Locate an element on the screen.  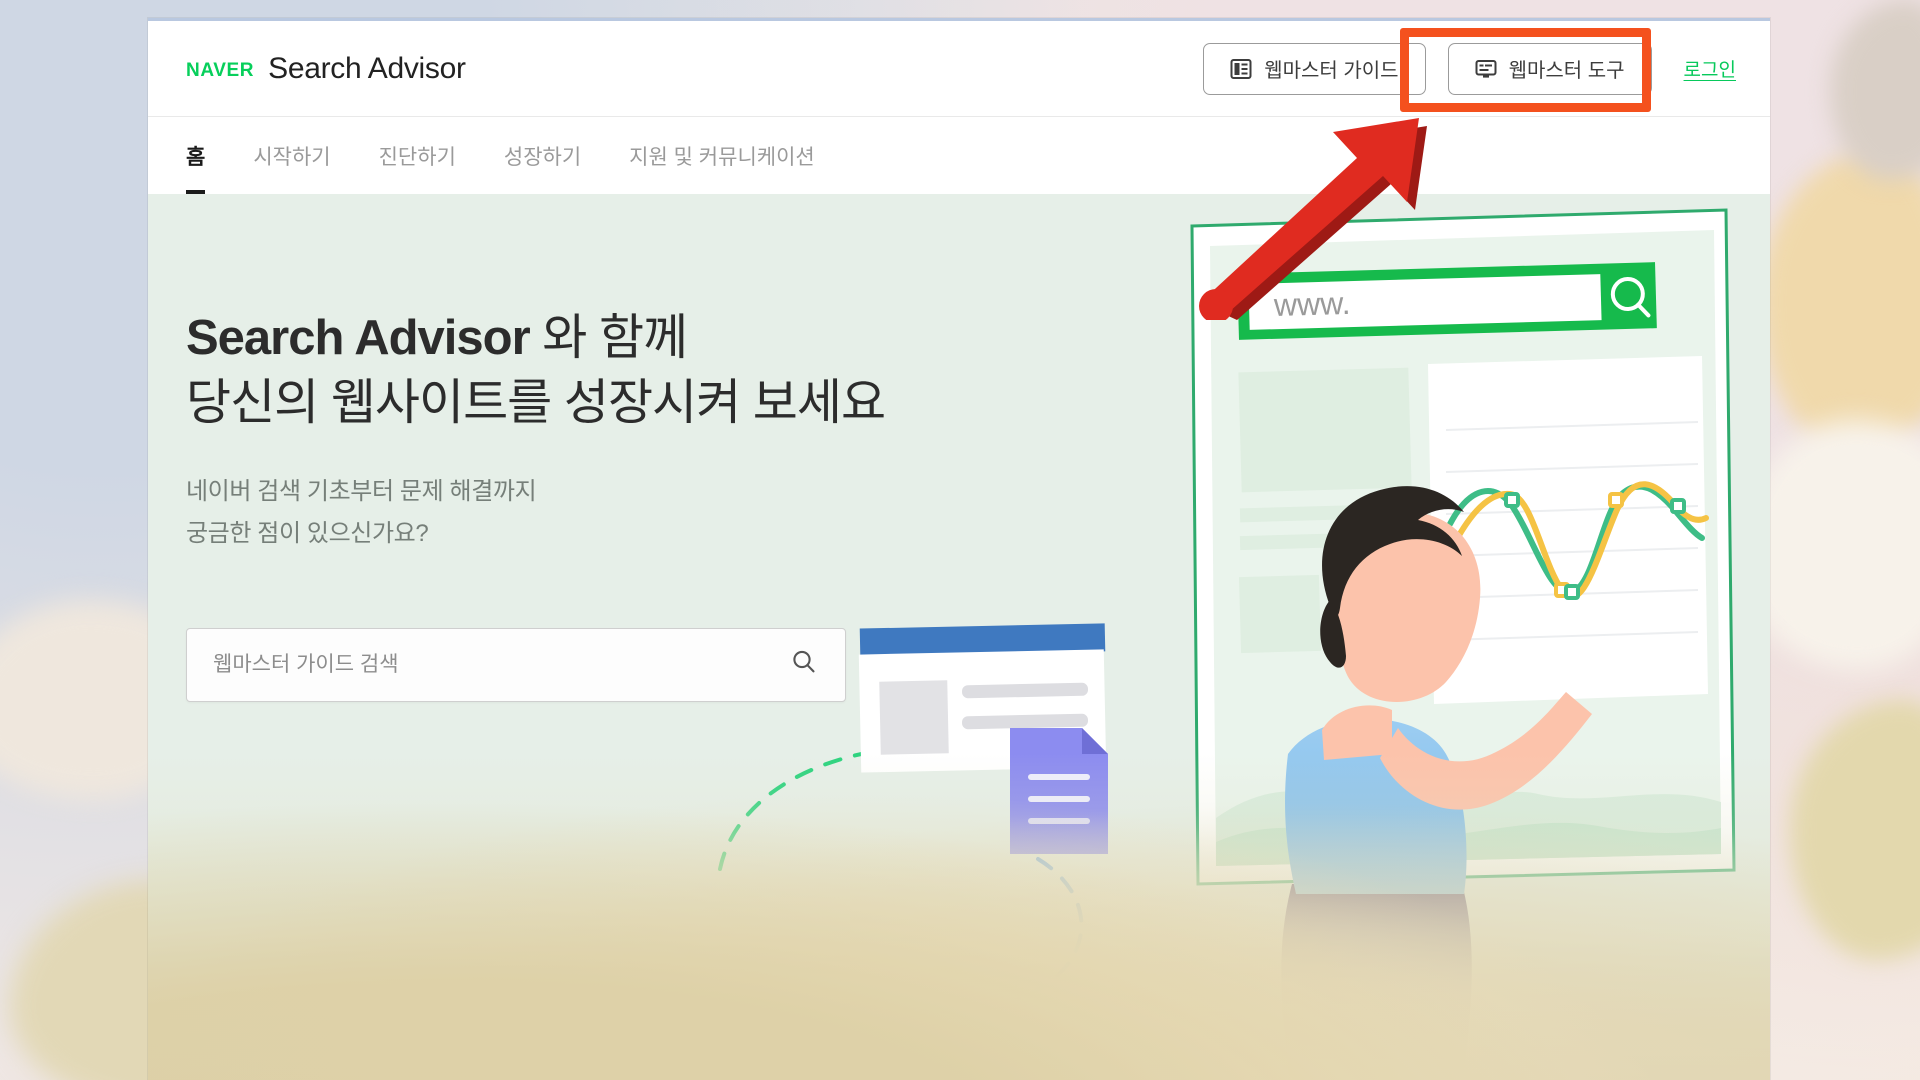
webmaster-tools-button: 웹마스터 도구 is located at coordinates (1549, 68).